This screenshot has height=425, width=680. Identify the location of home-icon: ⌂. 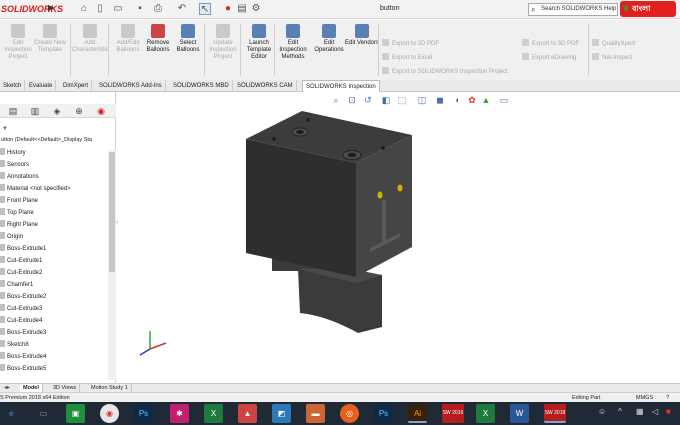
(84, 9).